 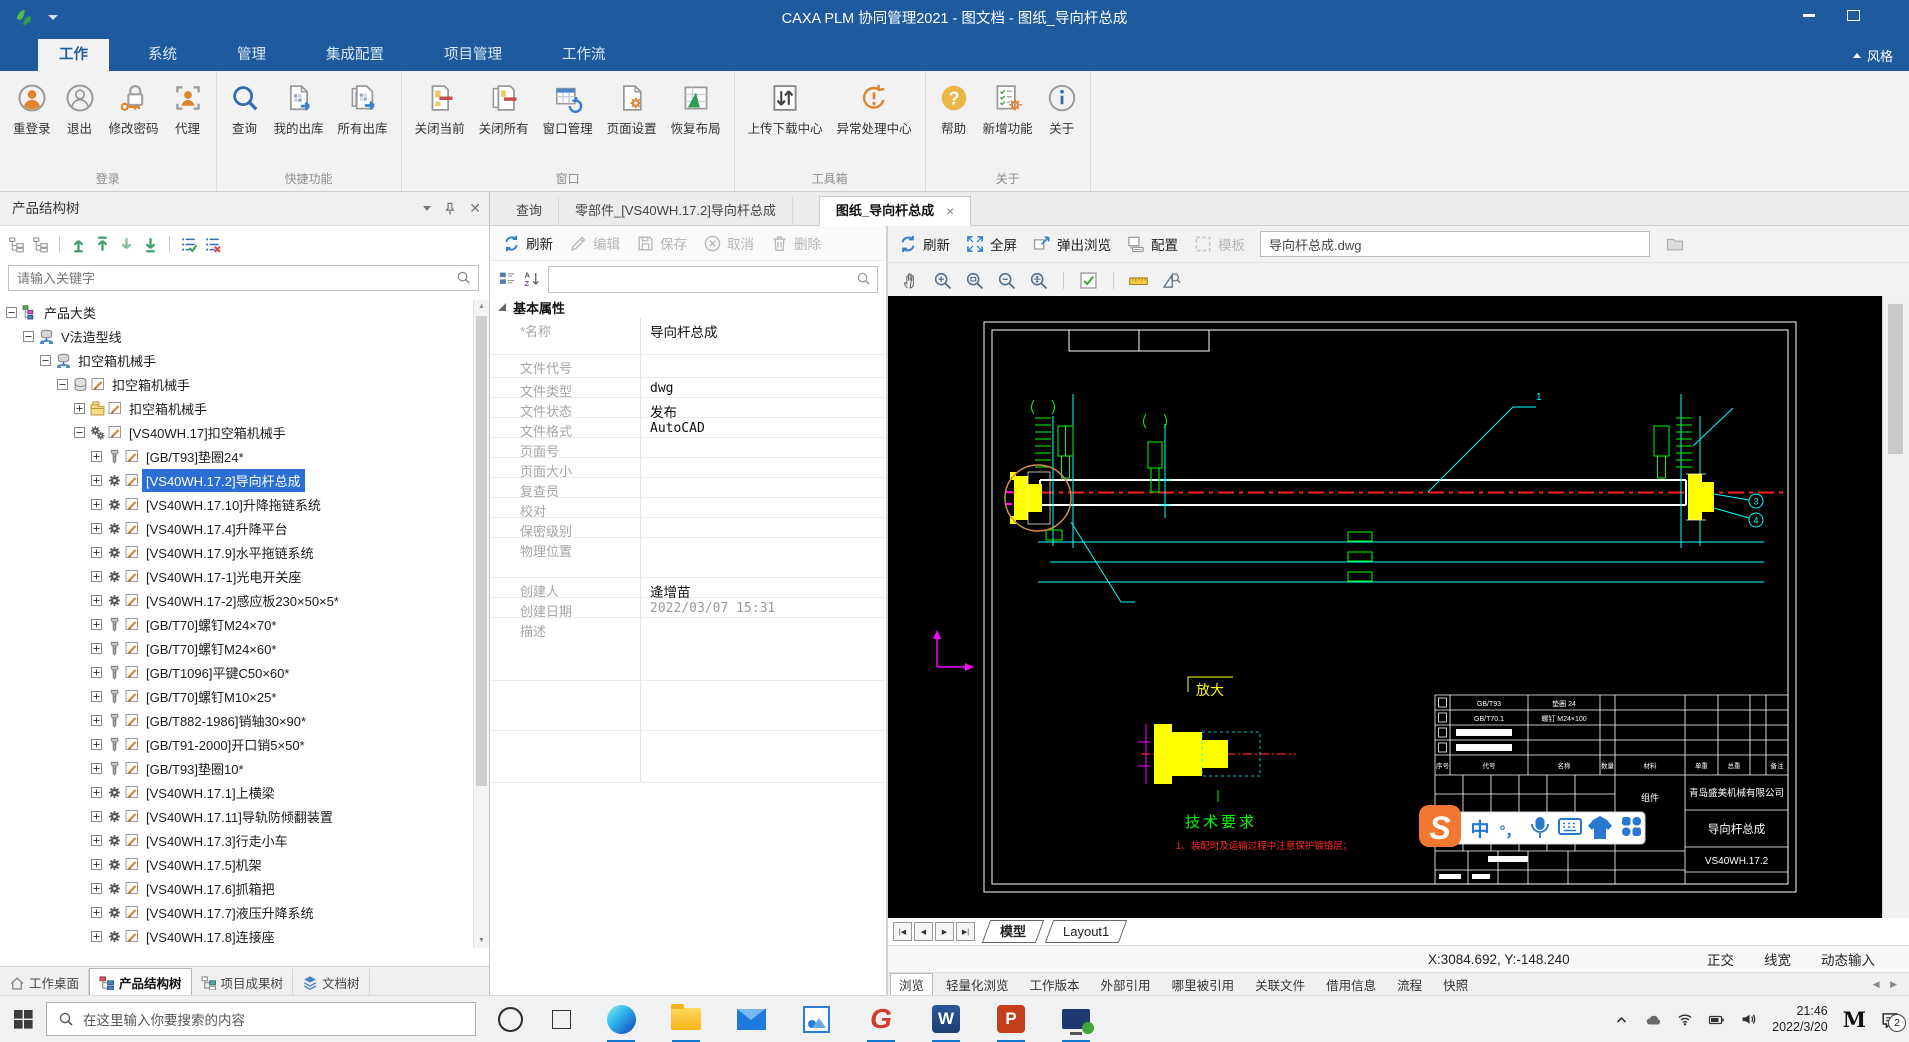 What do you see at coordinates (881, 1019) in the screenshot?
I see `taskbar-app-caxa-icon: G` at bounding box center [881, 1019].